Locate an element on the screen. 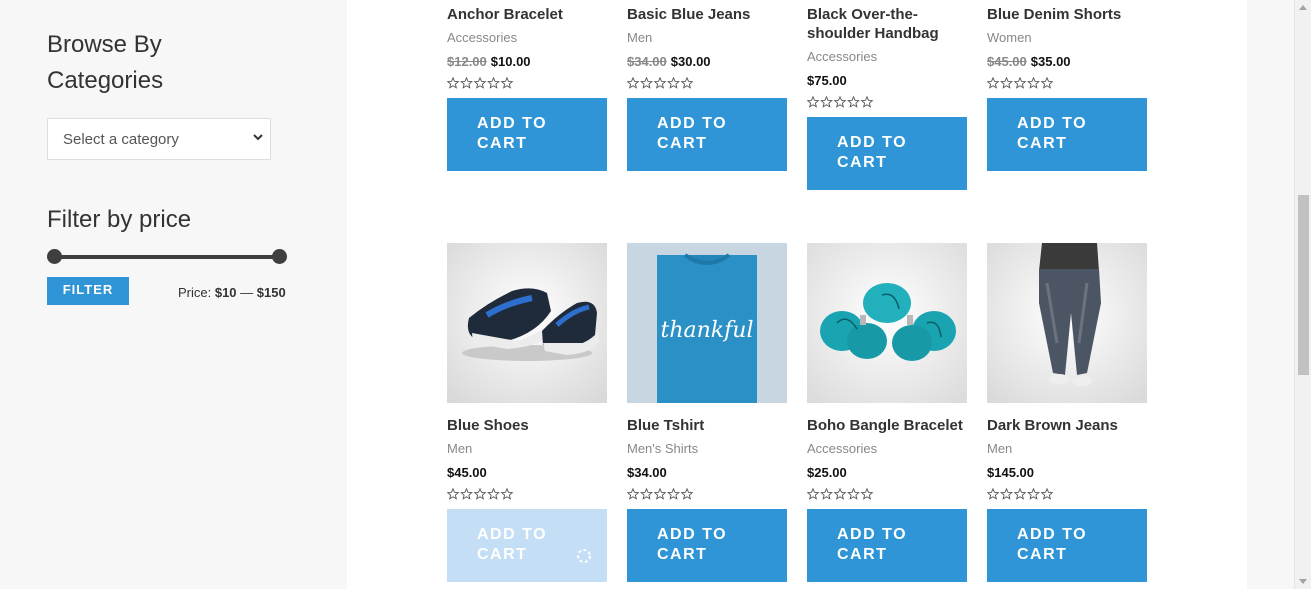  product-card: Dark Brown Jeans Men $145.00 ADD TO CART is located at coordinates (1067, 412).